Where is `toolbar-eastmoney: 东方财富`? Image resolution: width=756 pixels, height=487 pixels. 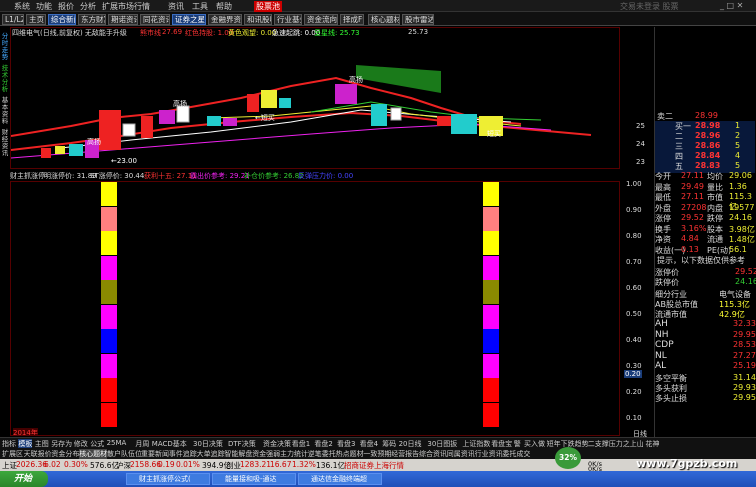
toolbar-eastmoney: 东方财富 is located at coordinates (92, 19).